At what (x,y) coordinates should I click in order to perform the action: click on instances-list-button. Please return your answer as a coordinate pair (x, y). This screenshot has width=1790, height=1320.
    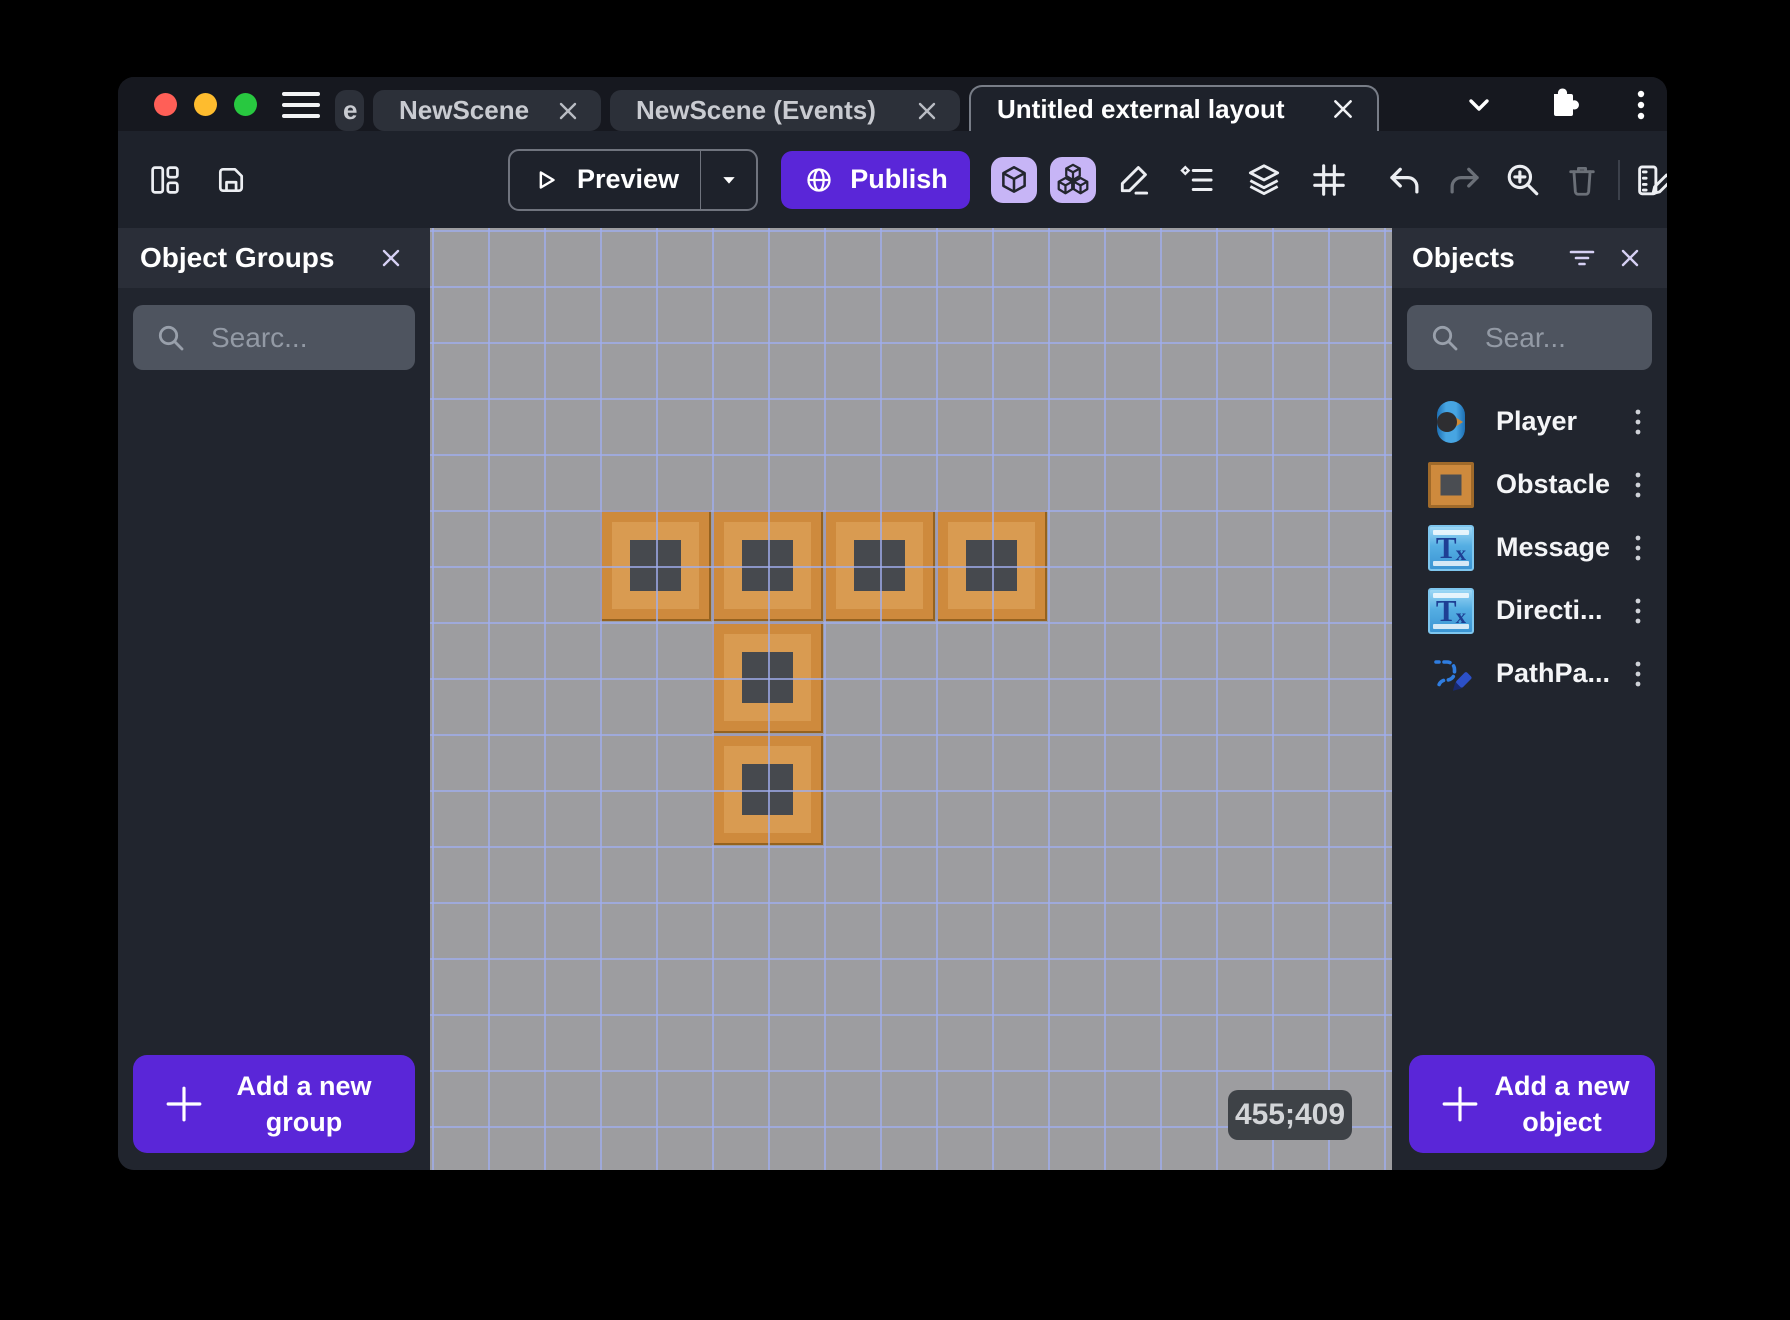
    Looking at the image, I should click on (1198, 180).